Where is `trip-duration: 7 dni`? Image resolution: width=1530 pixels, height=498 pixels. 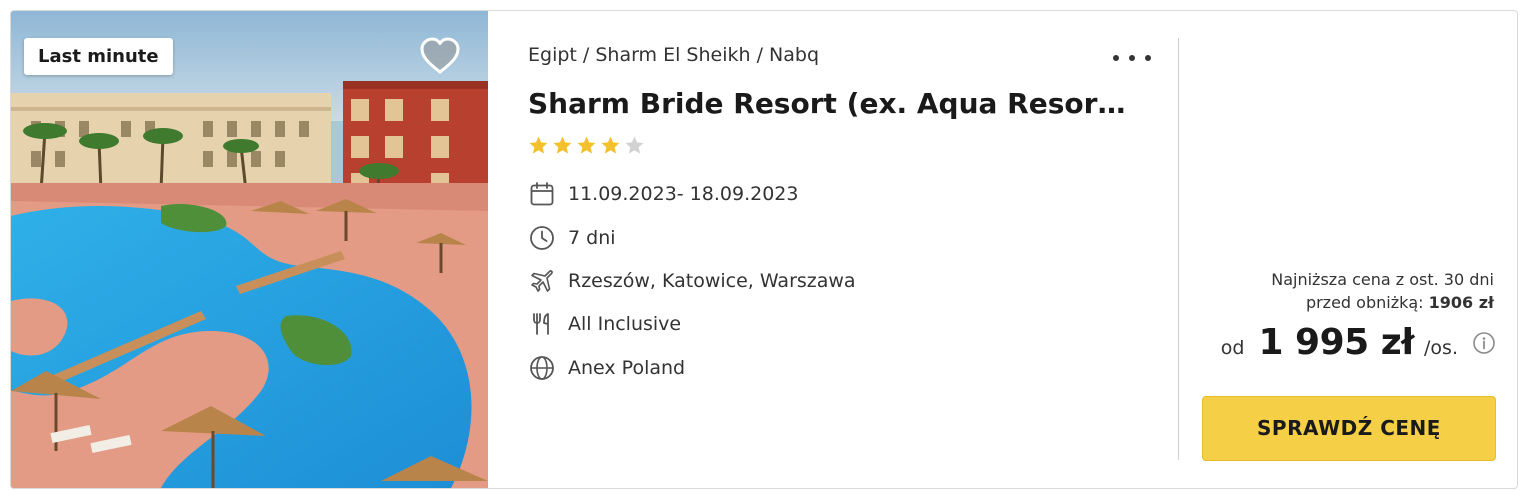
trip-duration: 7 dni is located at coordinates (592, 238).